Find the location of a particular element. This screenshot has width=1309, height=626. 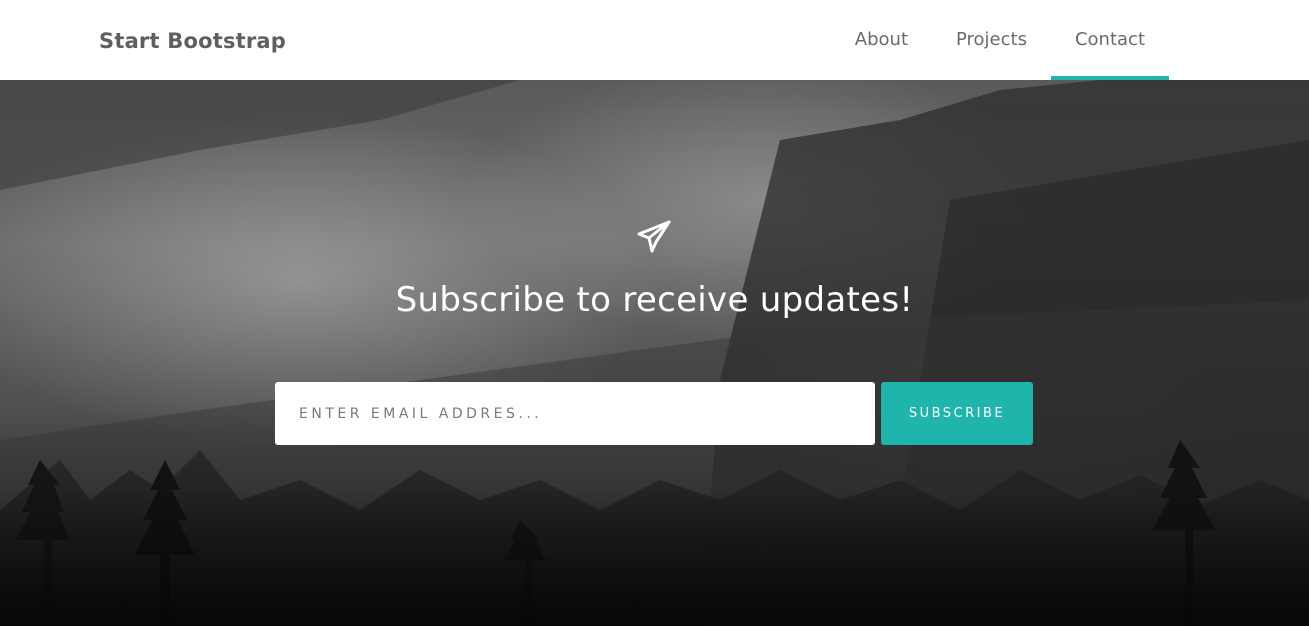

nav-item-label: Projects is located at coordinates (991, 39).